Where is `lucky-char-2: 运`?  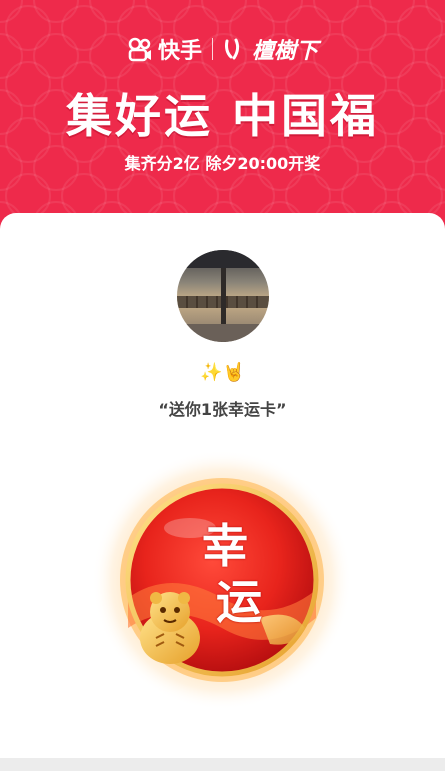
lucky-char-2: 运 is located at coordinates (239, 602).